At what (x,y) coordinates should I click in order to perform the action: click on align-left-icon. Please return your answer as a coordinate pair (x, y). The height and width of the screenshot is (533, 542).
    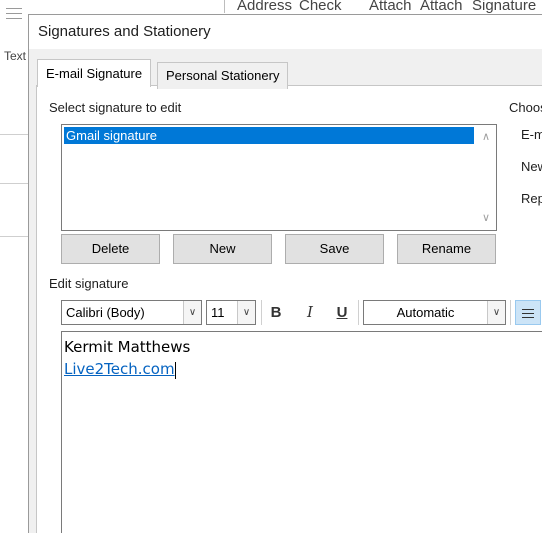
    Looking at the image, I should click on (528, 312).